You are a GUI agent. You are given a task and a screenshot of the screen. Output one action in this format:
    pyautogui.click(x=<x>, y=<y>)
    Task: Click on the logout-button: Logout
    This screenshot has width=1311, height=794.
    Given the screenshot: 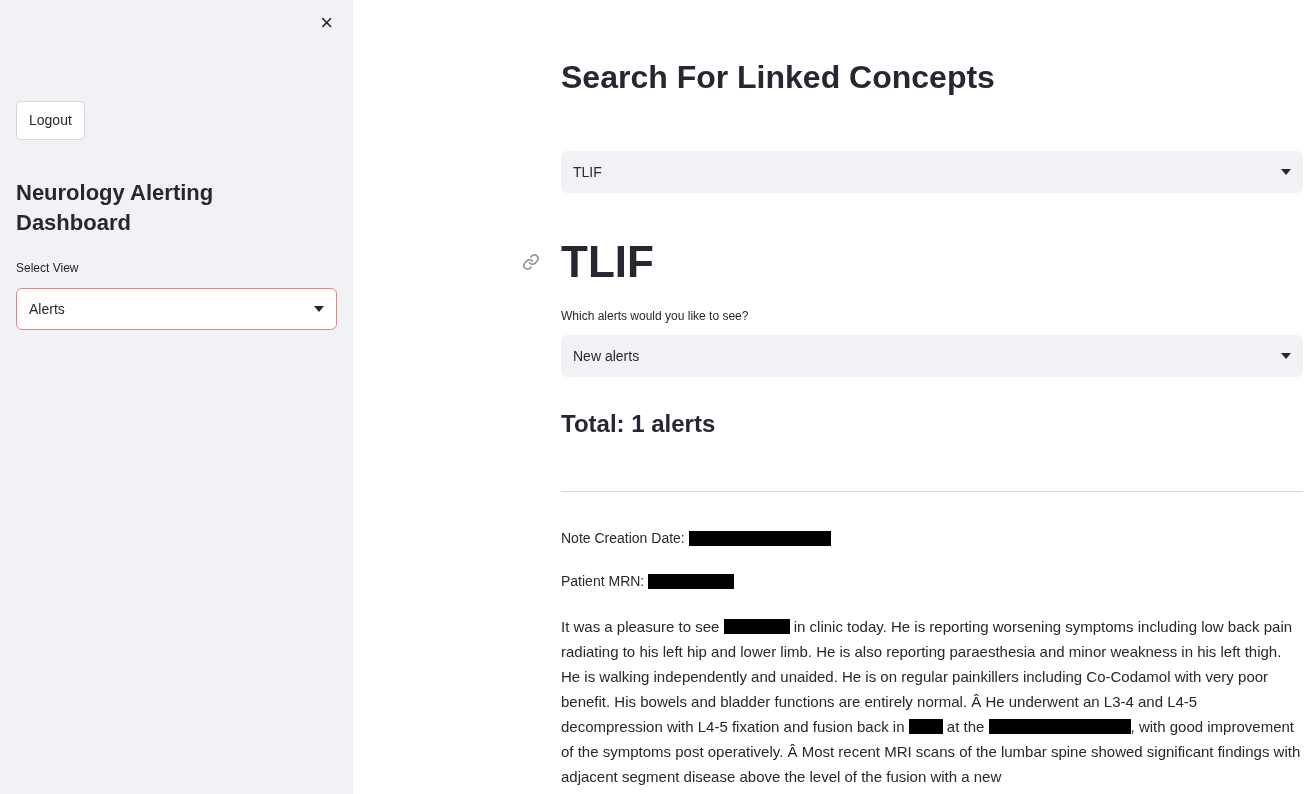 What is the action you would take?
    pyautogui.click(x=50, y=120)
    